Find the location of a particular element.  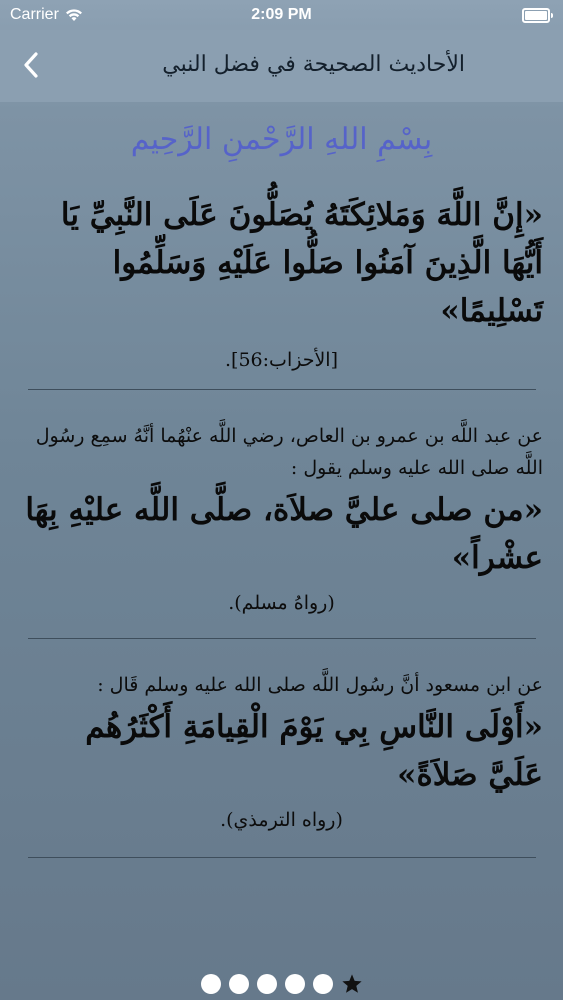

reference-text: (رواه الترمذي). is located at coordinates (281, 820).